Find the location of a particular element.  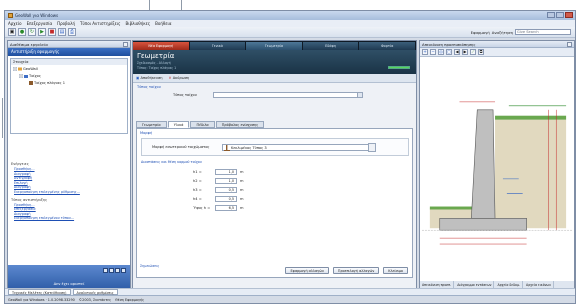

tree-item-label: Τοίχος πλάγιας 1 is located at coordinates (50, 82).